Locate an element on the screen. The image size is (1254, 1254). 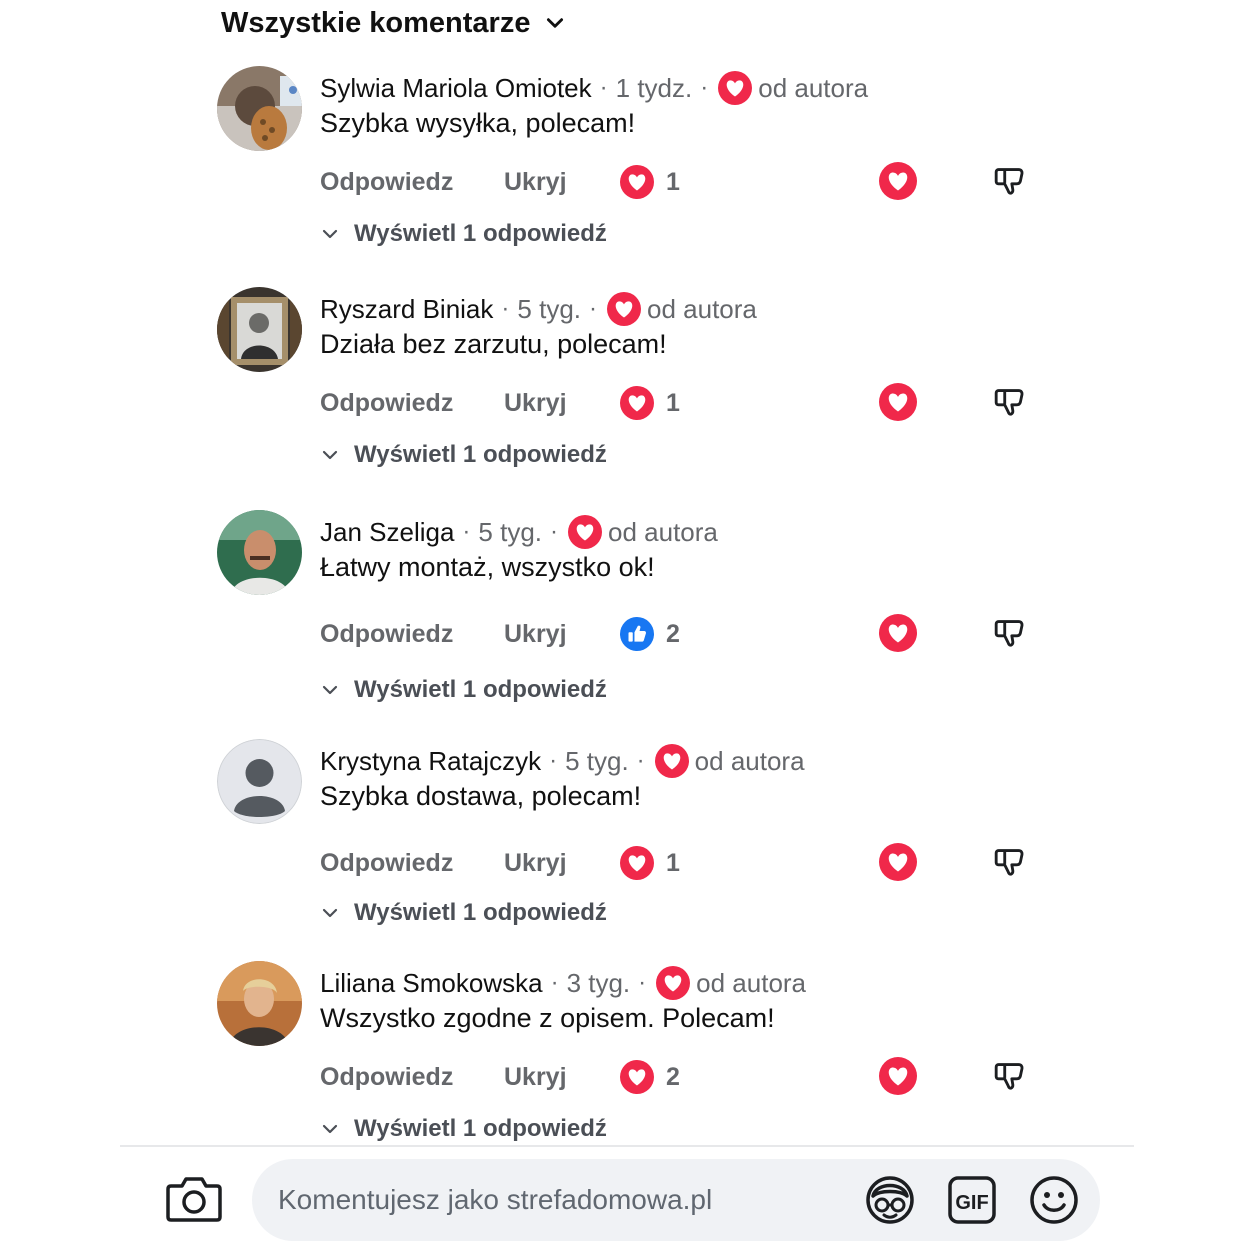
comment-text: Działa bez zarzutu, polecam! is located at coordinates (493, 344).